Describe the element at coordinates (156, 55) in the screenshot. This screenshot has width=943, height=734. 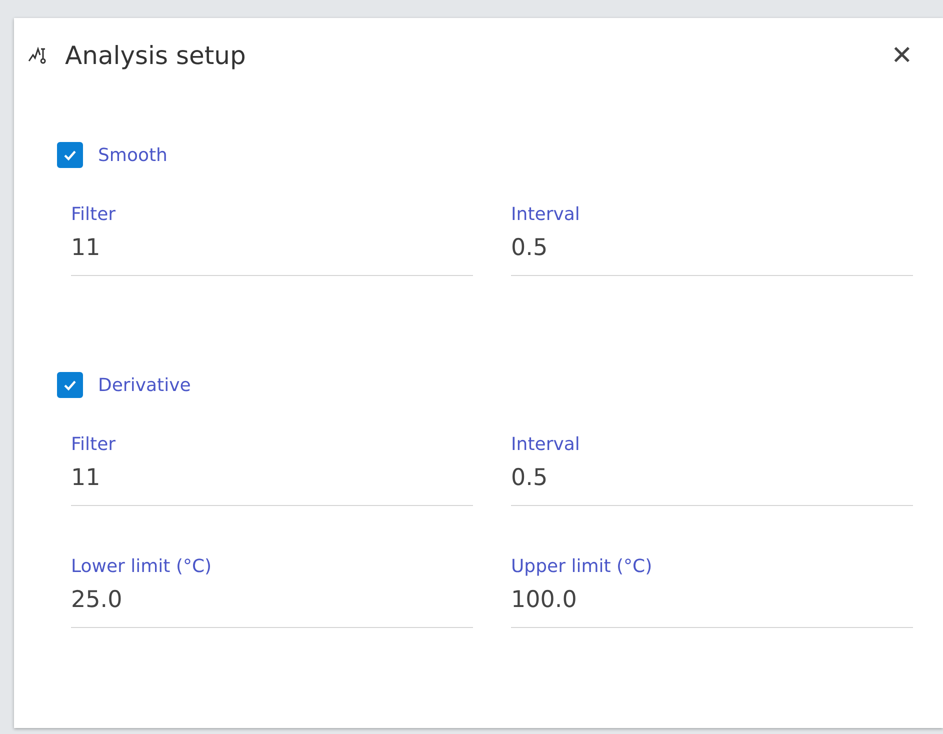
I see `dialog-title: Analysis setup` at that location.